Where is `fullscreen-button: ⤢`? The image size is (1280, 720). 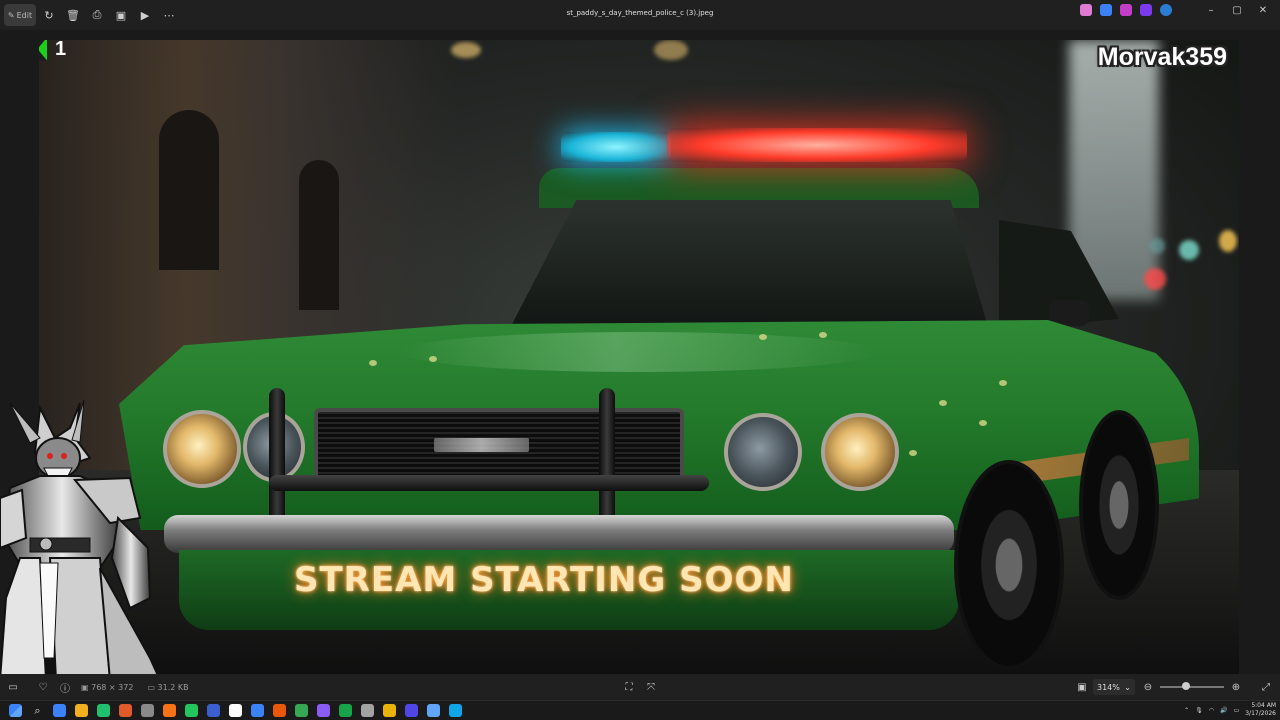
fullscreen-button: ⤢ is located at coordinates (1266, 687).